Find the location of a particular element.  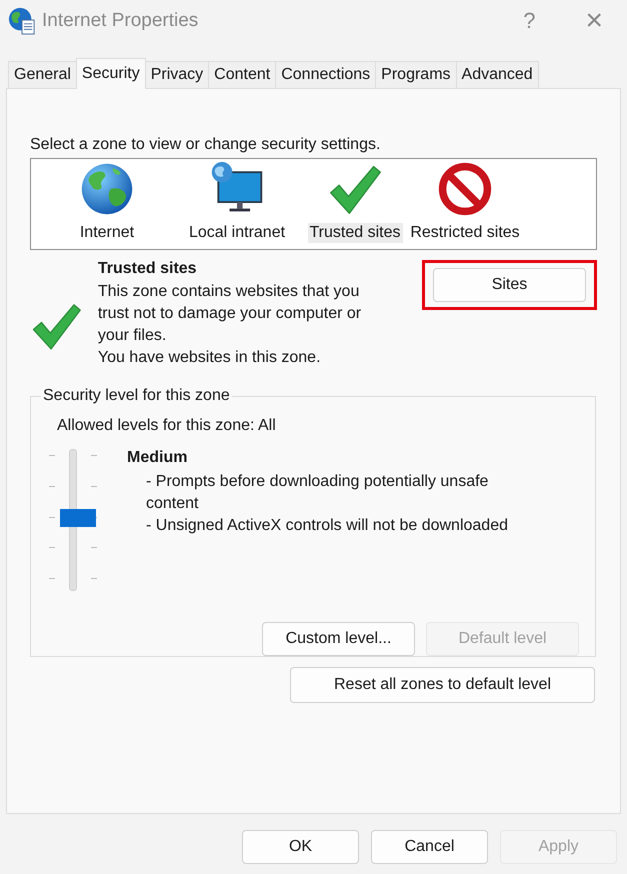

zone-item: Trusted sites is located at coordinates (355, 233).